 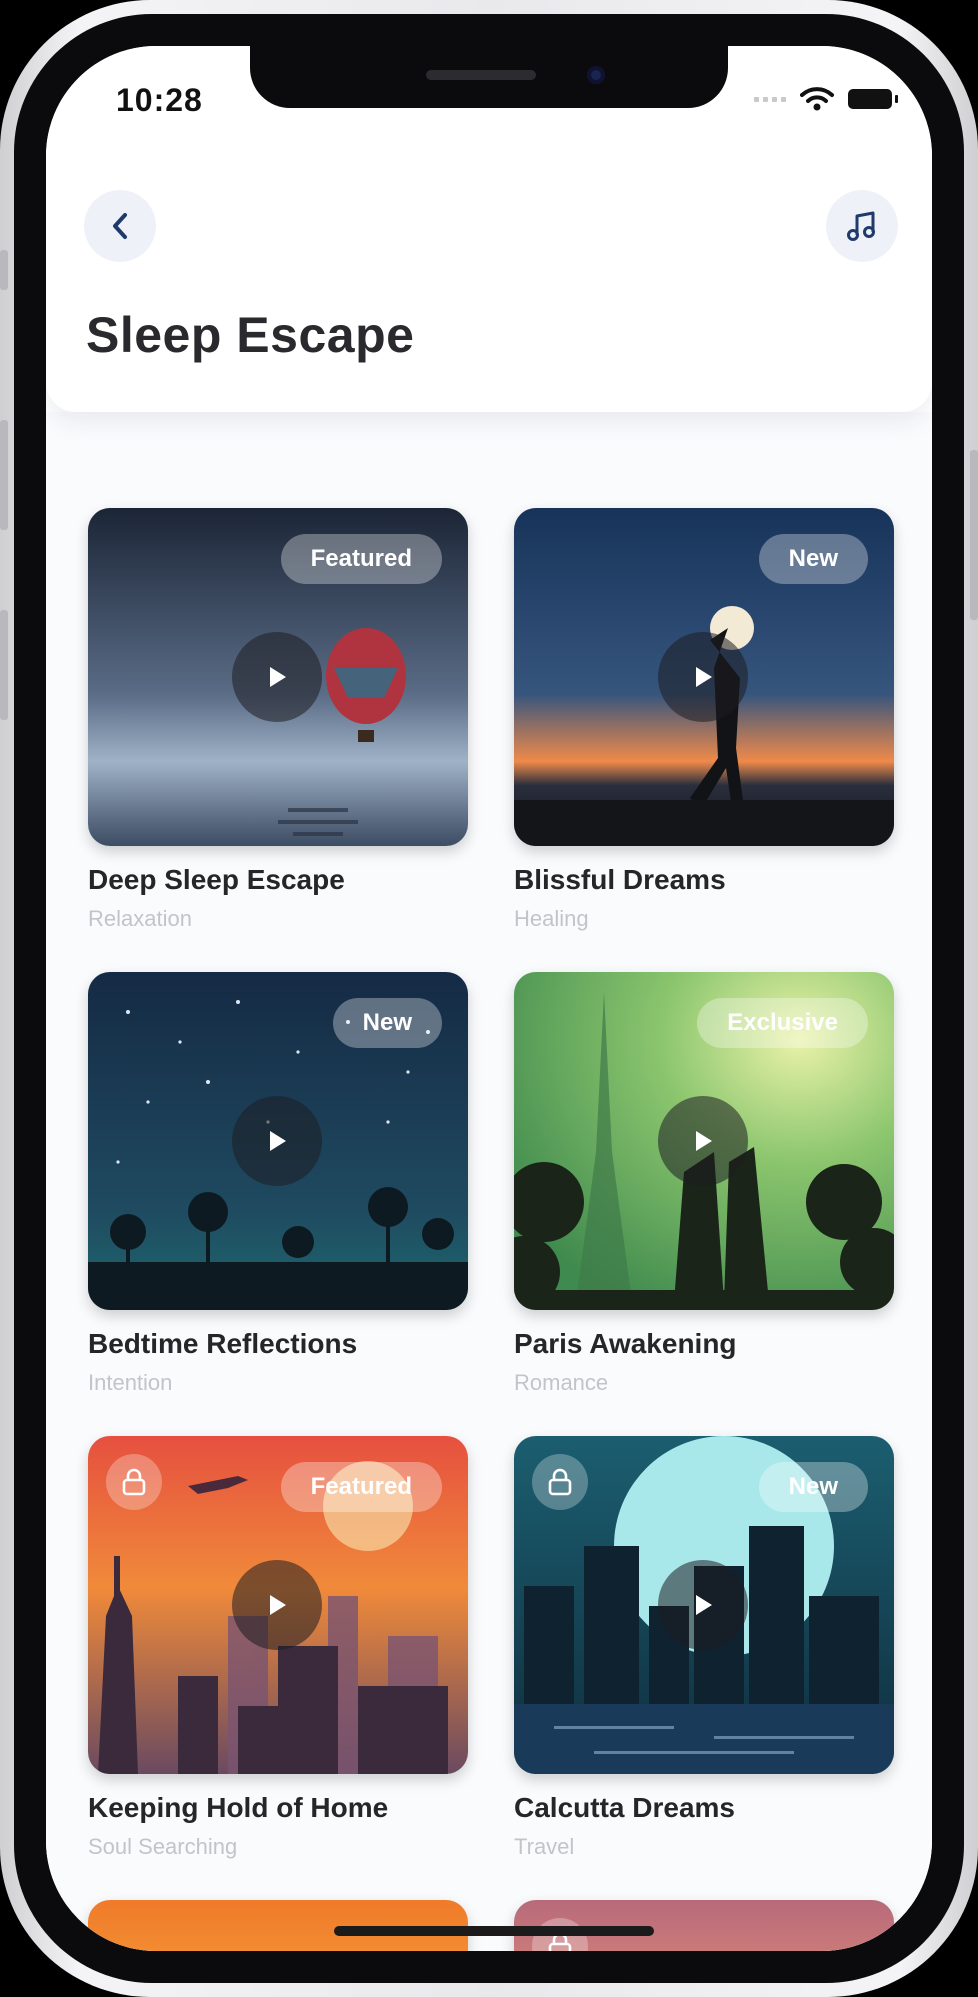 What do you see at coordinates (216, 879) in the screenshot?
I see `card-title: Deep Sleep Escape` at bounding box center [216, 879].